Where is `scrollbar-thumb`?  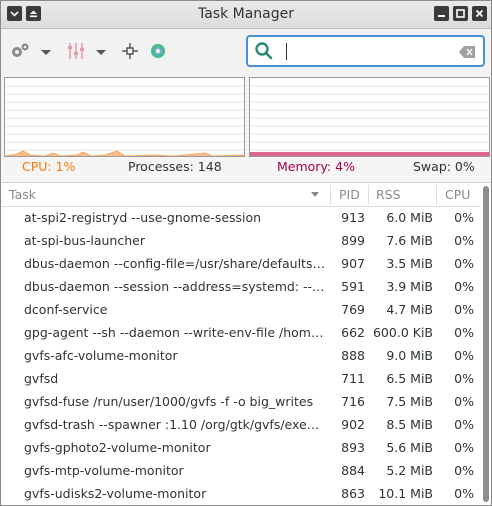
scrollbar-thumb is located at coordinates (486, 344).